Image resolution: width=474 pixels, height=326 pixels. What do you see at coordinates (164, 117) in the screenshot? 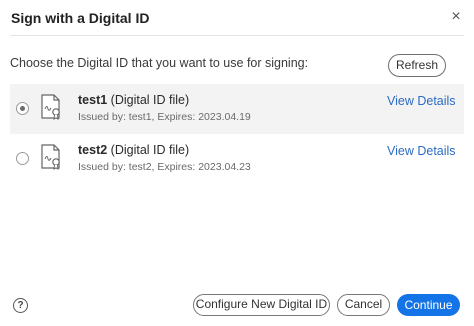
I see `digital-id-issued: Issued by: test1, Expires: 2023.04.19` at bounding box center [164, 117].